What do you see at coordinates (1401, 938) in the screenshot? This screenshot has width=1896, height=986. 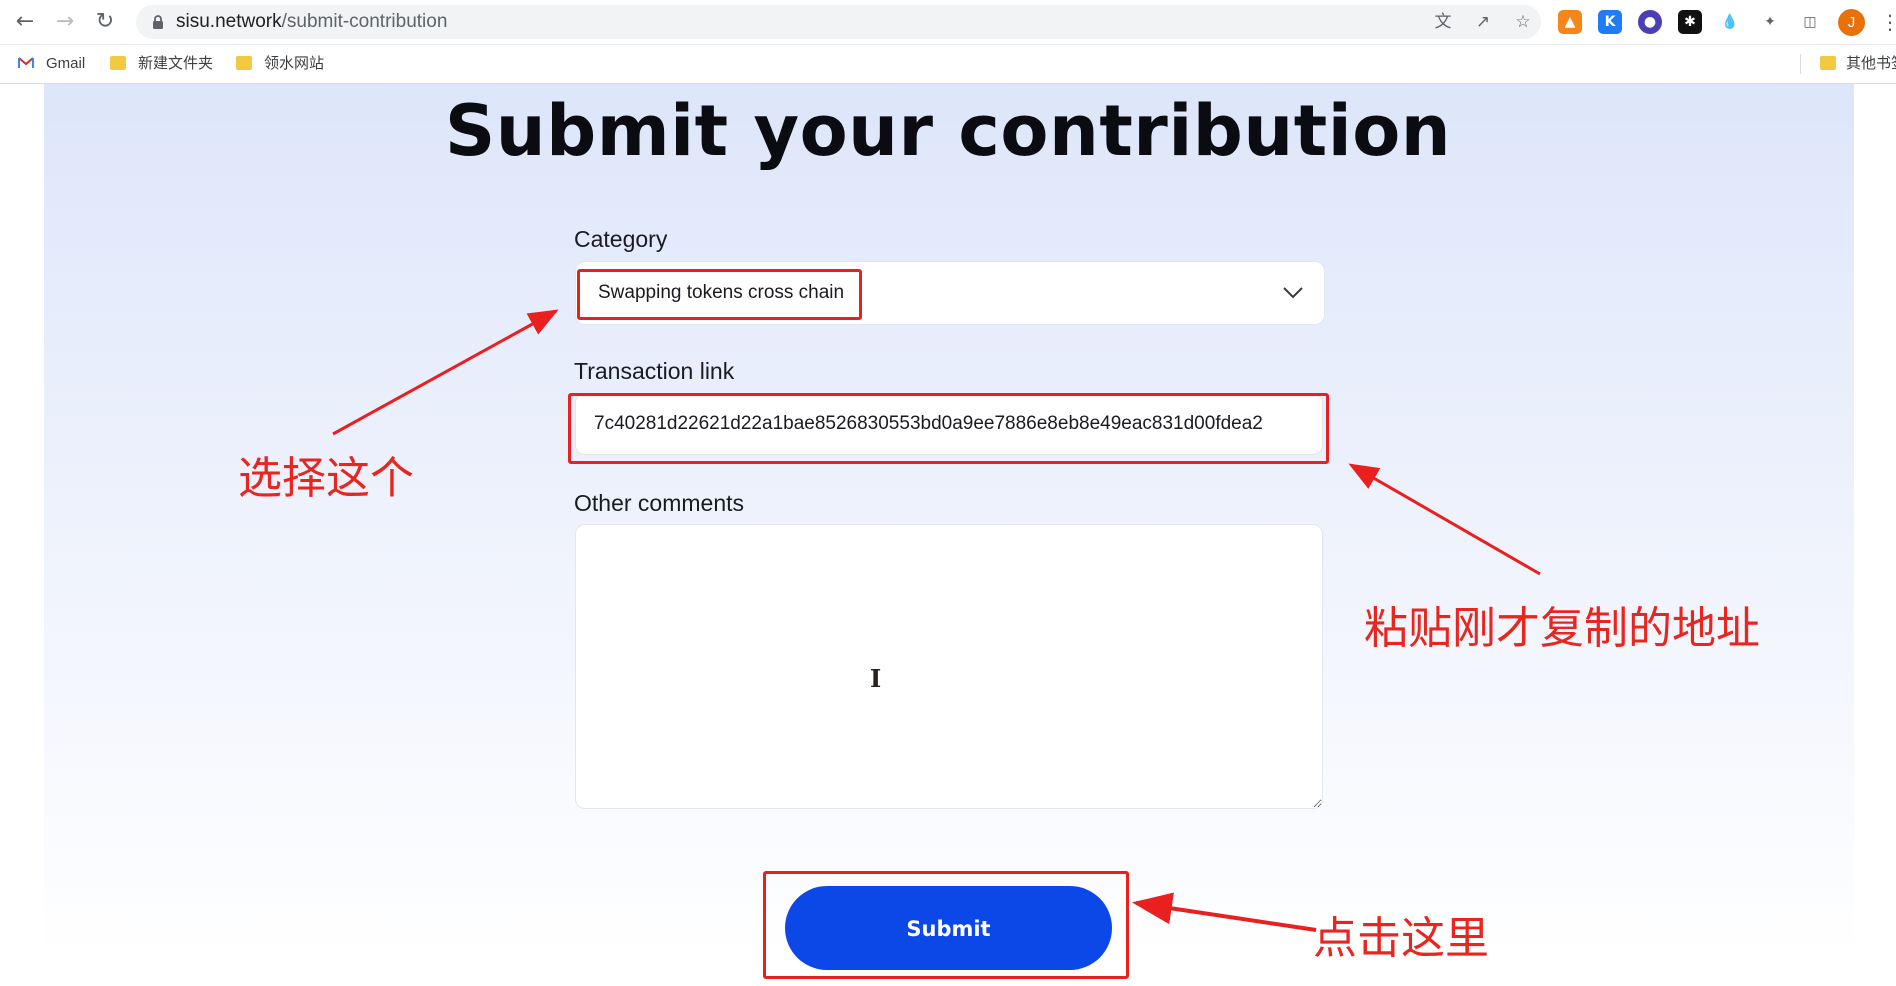 I see `annotation-click-here: 点击这里` at bounding box center [1401, 938].